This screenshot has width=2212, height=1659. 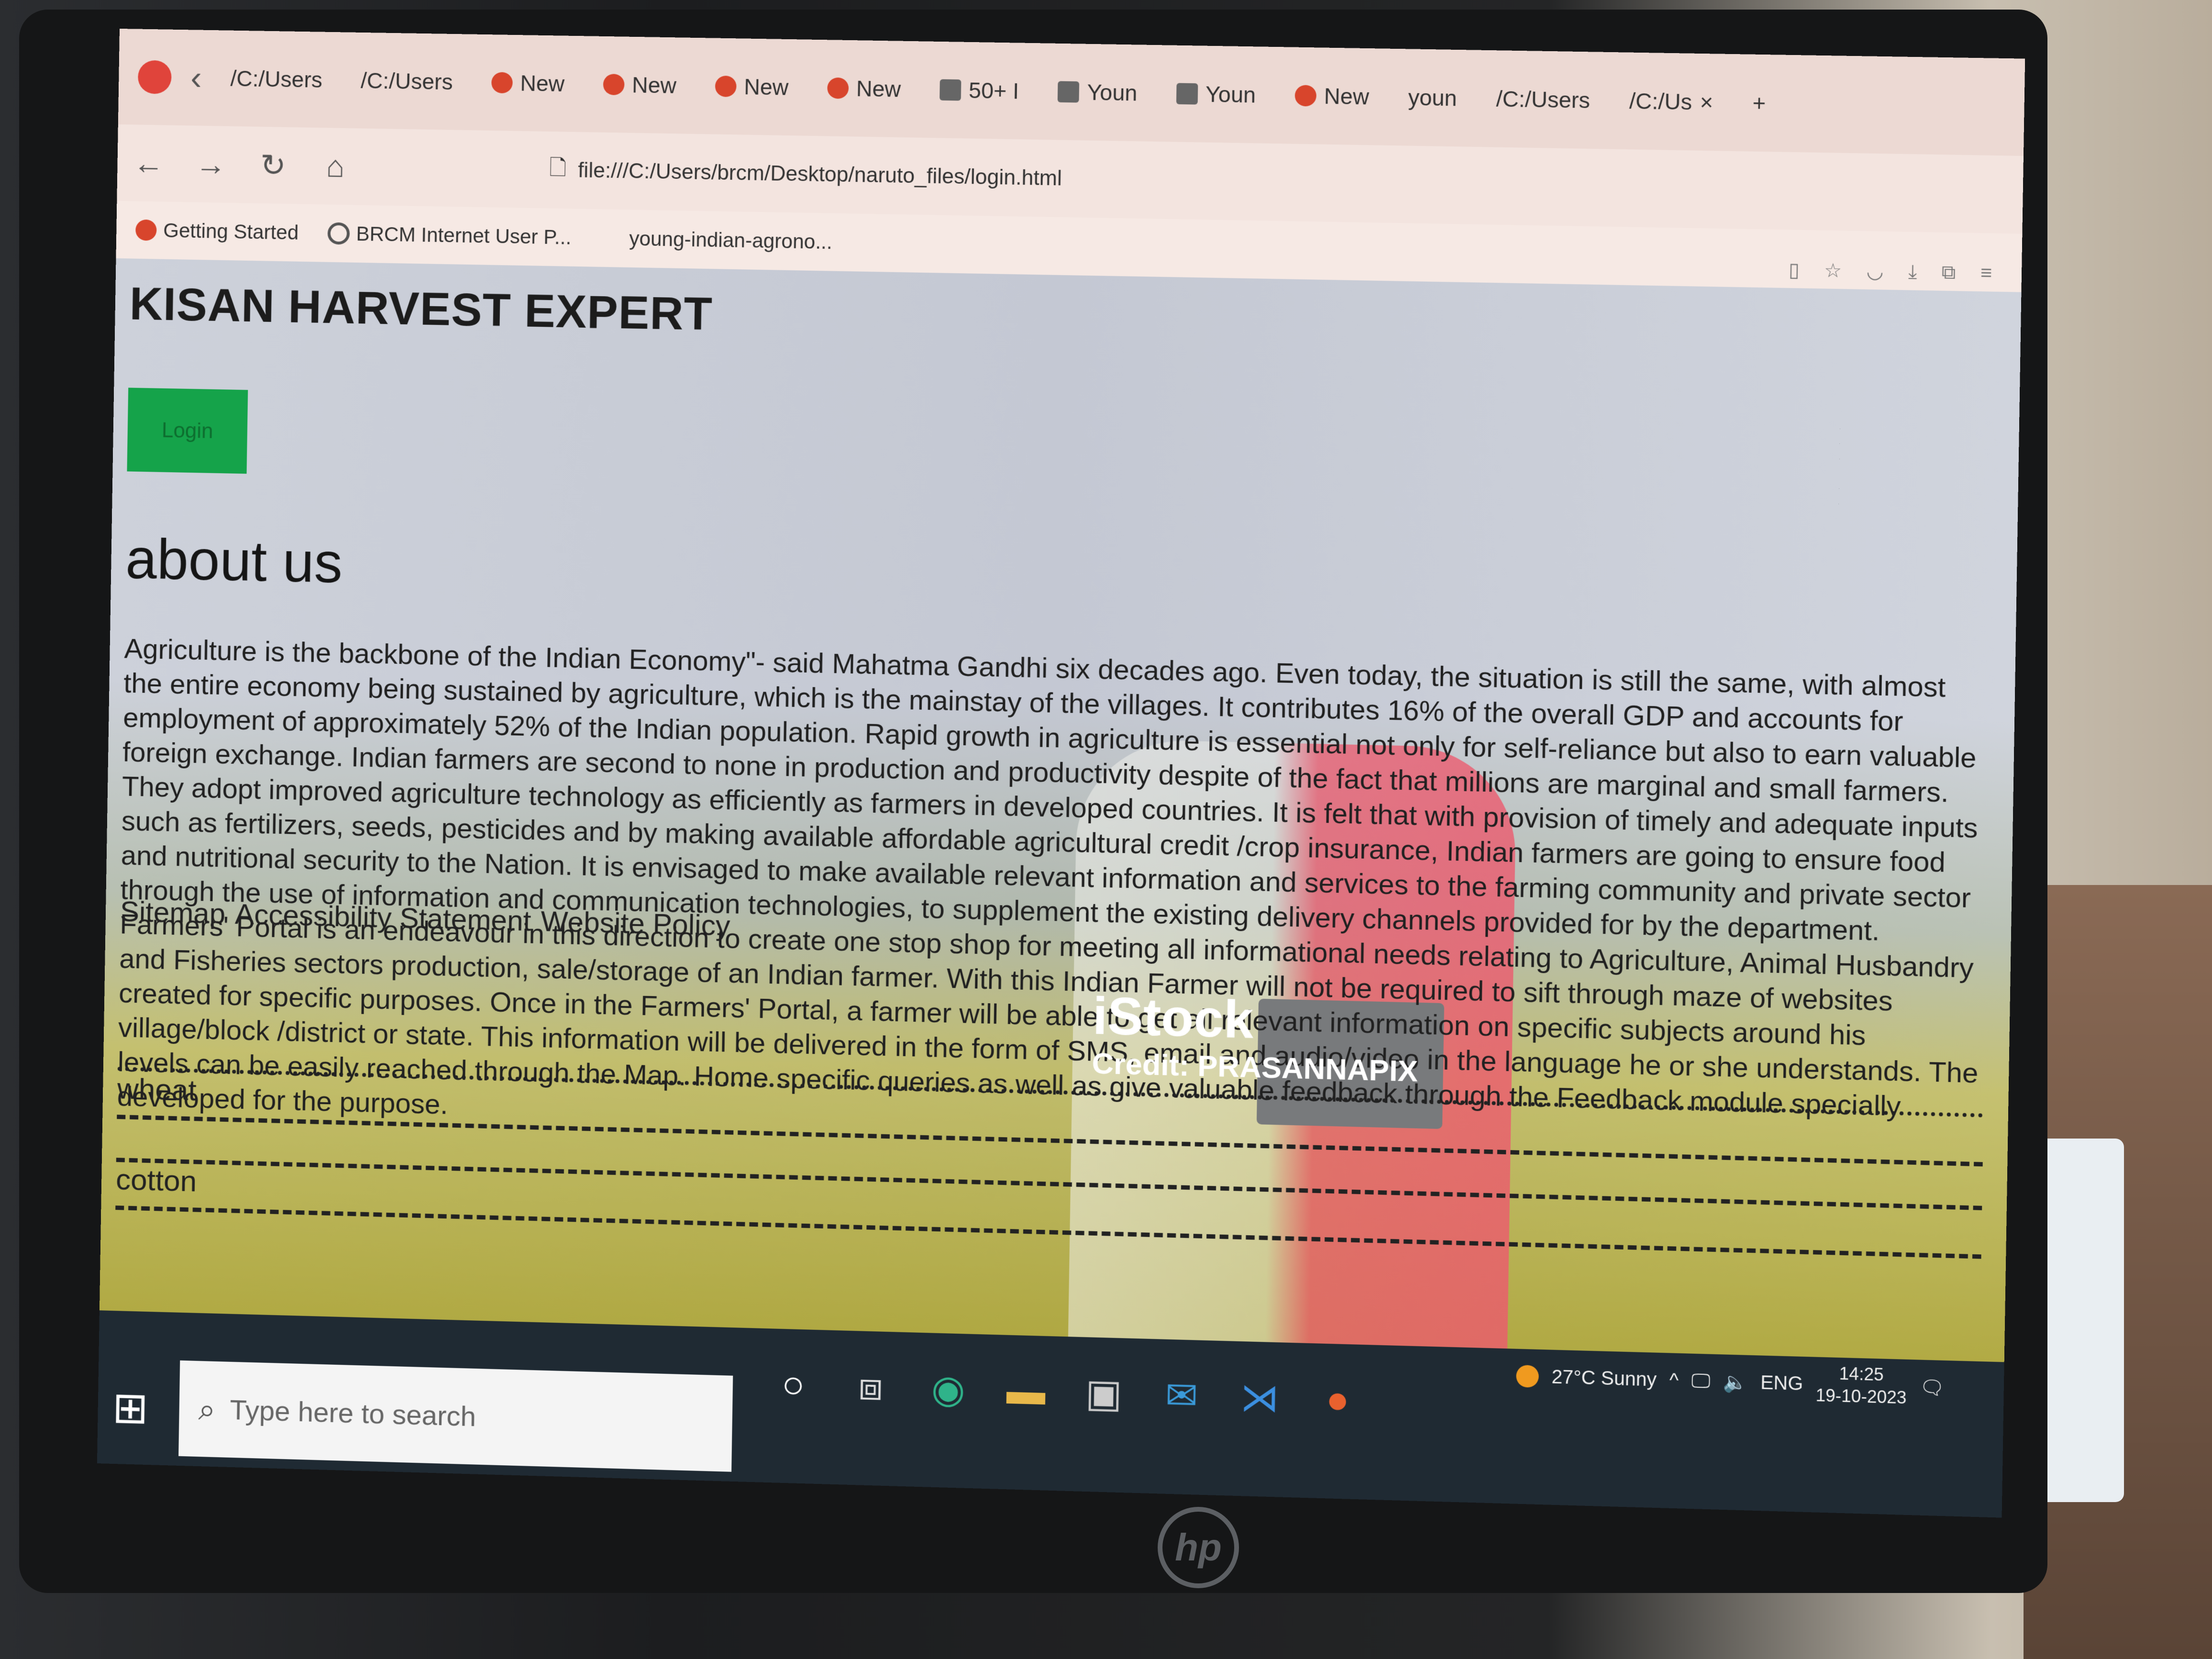 I want to click on store-icon: ▣, so click(x=1104, y=1393).